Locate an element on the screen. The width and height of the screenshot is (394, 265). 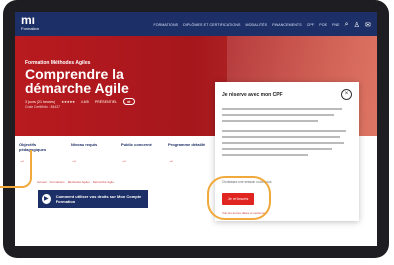
certif-code: Code CertifInfo : 84437 is located at coordinates (43, 107).